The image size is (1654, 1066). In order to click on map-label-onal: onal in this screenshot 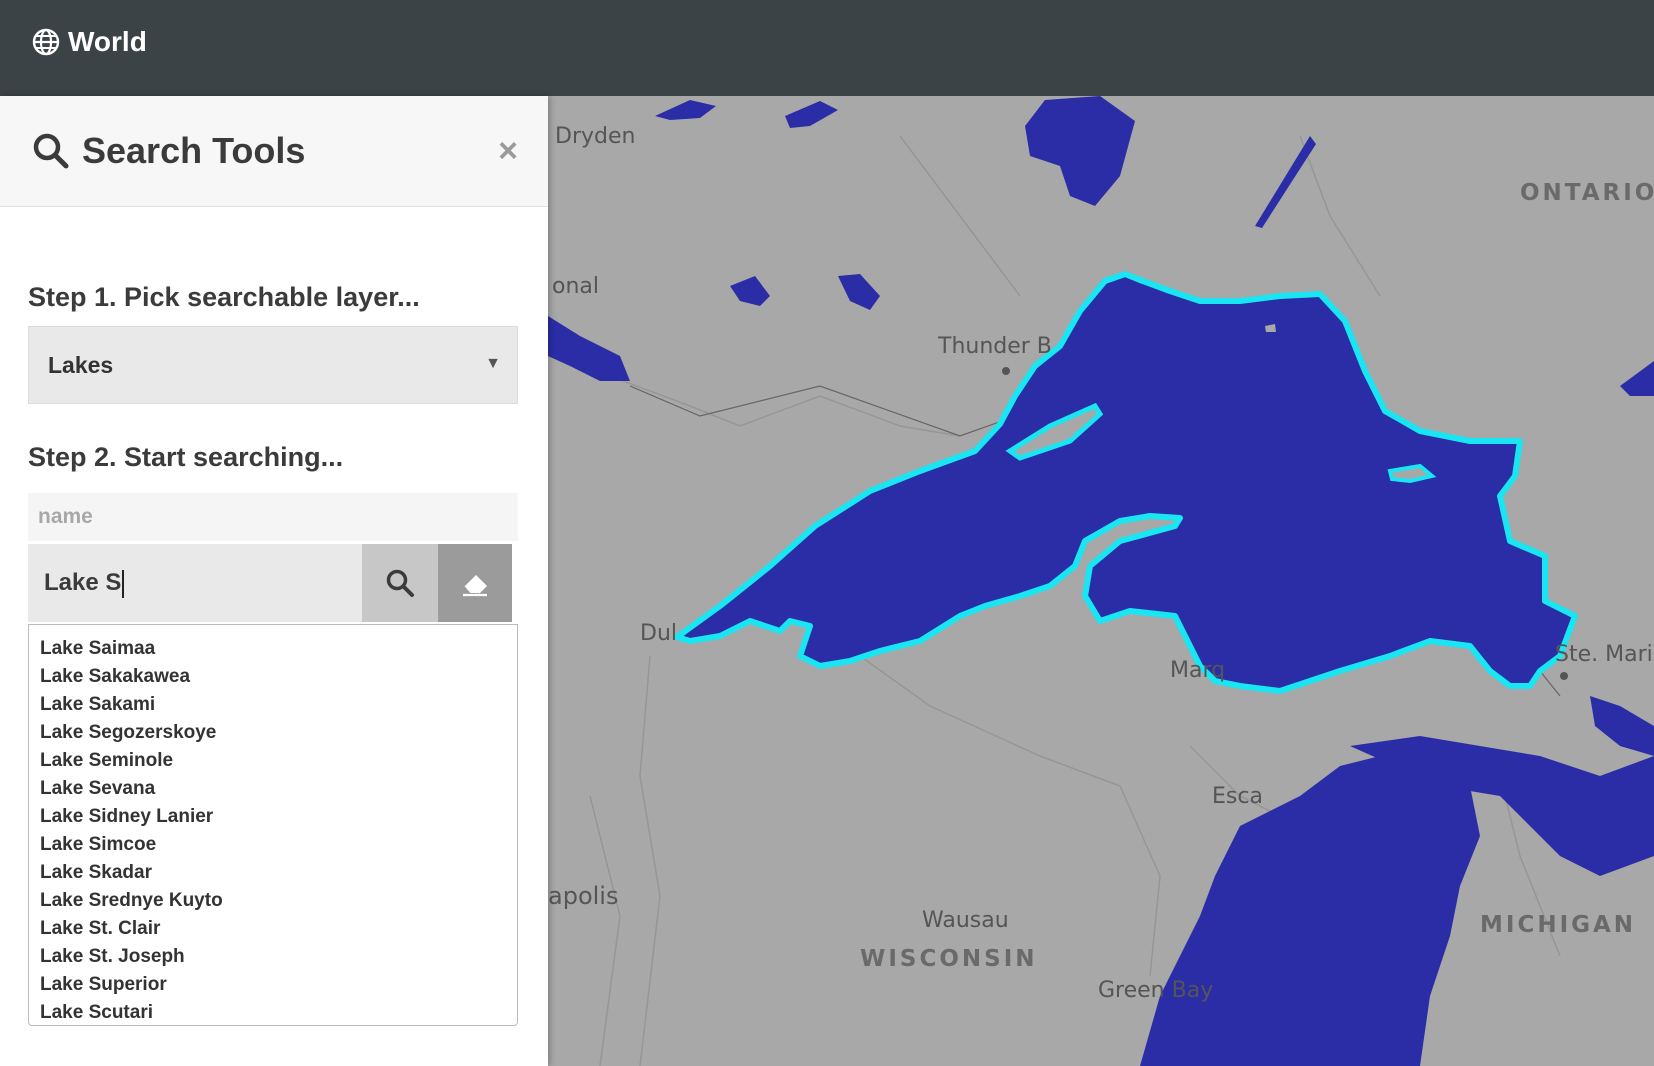, I will do `click(575, 286)`.